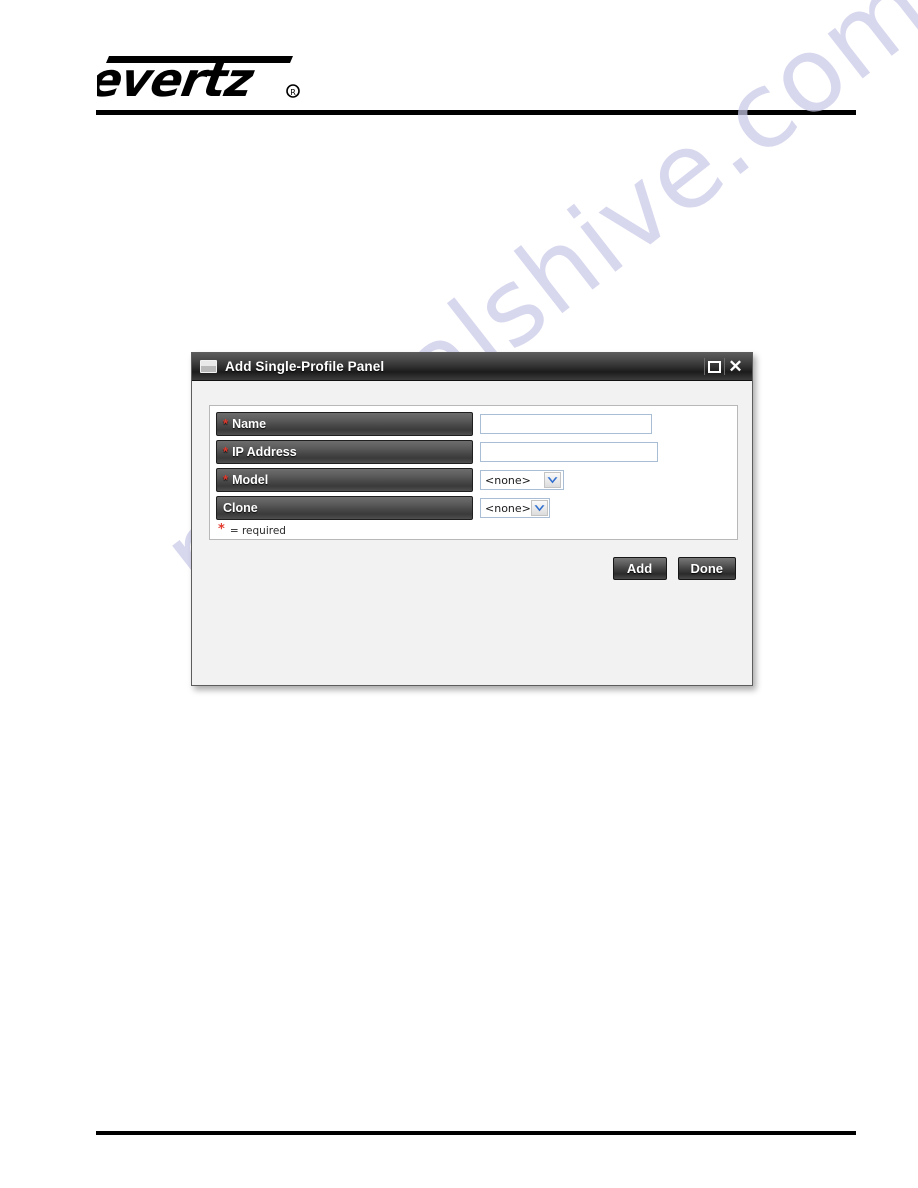  I want to click on required-legend-text: = required, so click(257, 530).